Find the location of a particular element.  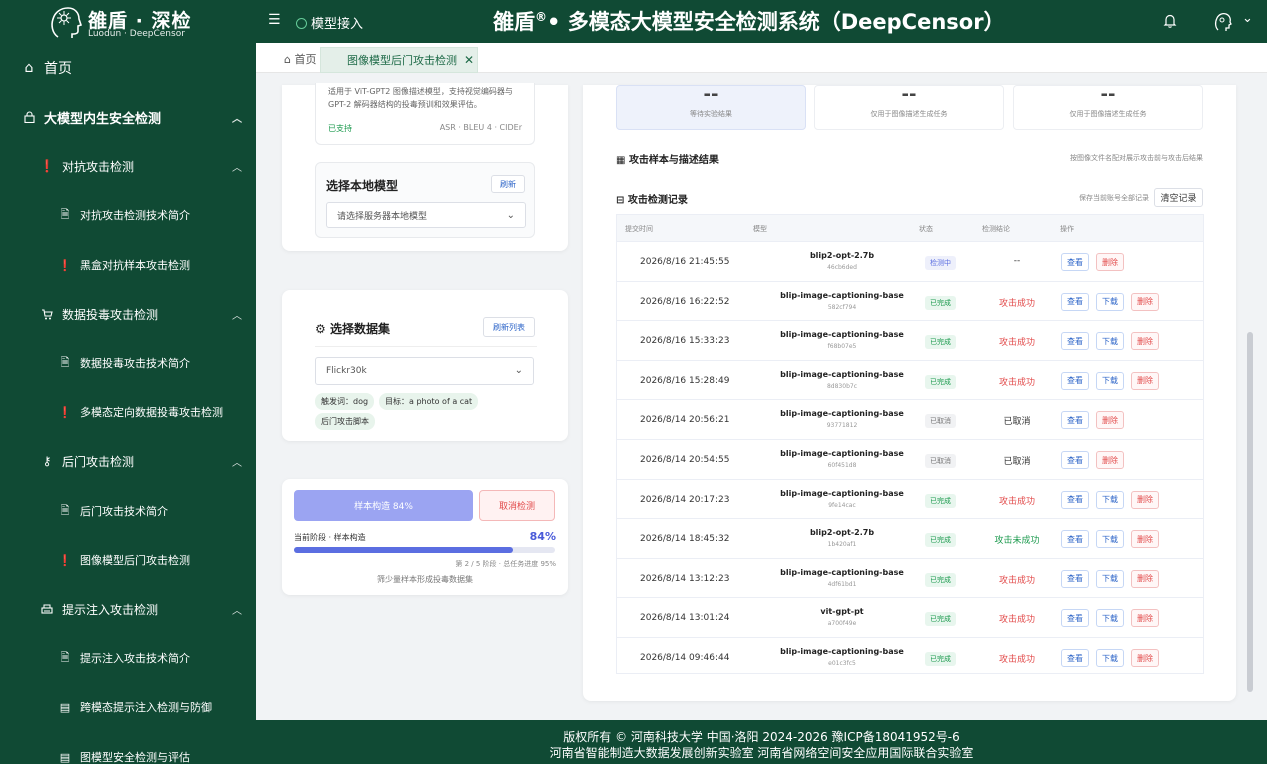

divider is located at coordinates (426, 346).